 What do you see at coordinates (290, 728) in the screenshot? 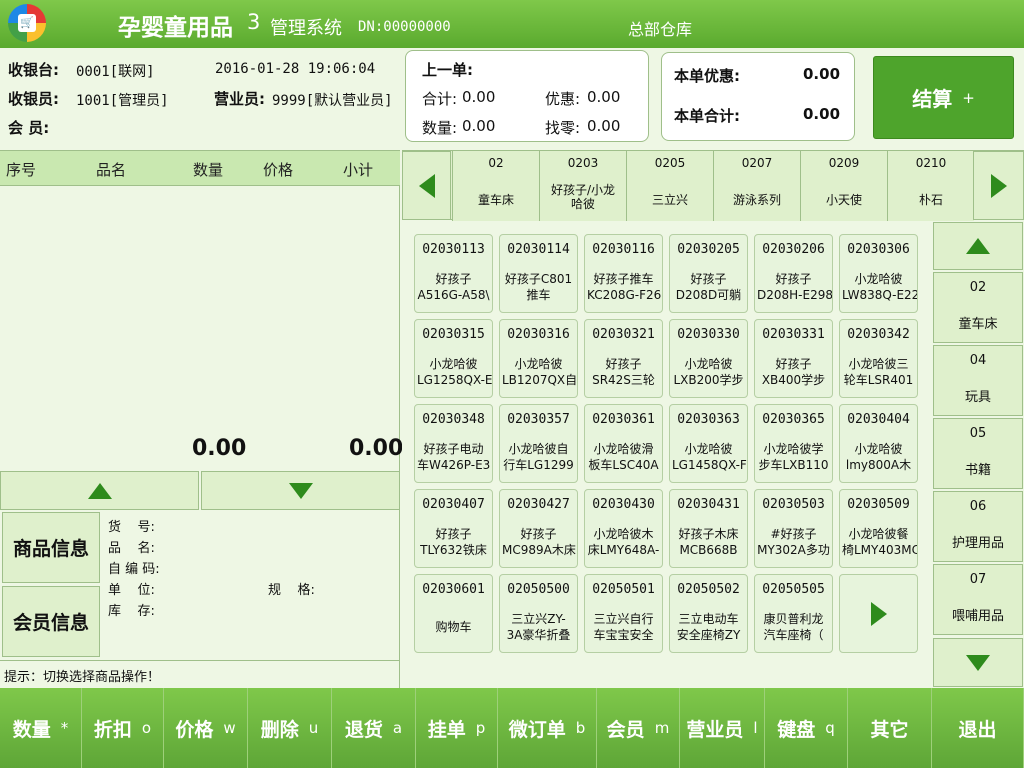
I see `function-button: 删除 u` at bounding box center [290, 728].